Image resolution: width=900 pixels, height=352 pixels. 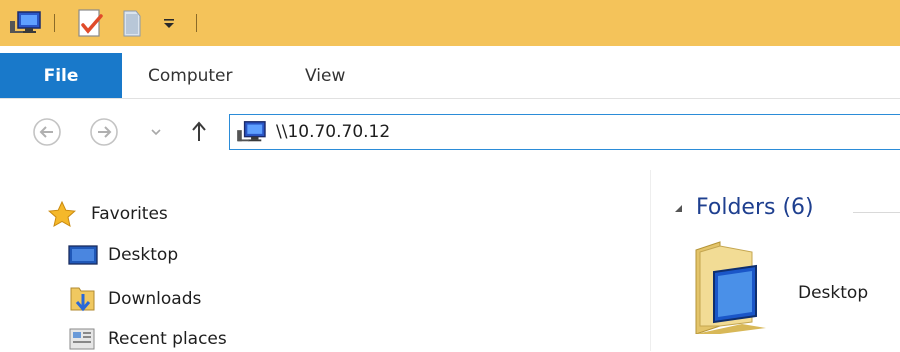 What do you see at coordinates (450, 23) in the screenshot?
I see `title-bar` at bounding box center [450, 23].